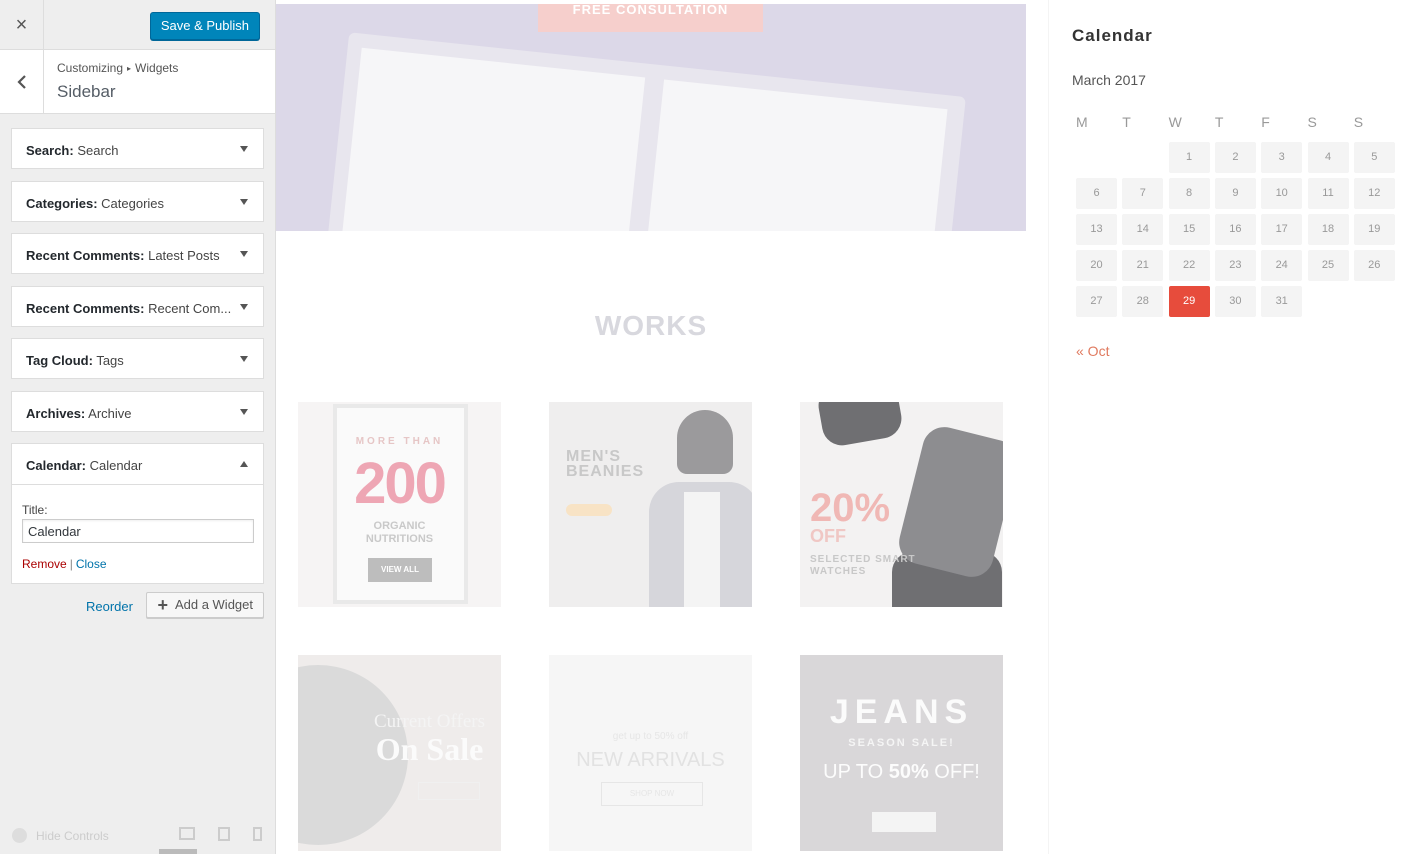 The height and width of the screenshot is (854, 1419). What do you see at coordinates (110, 360) in the screenshot?
I see `widget-title: Tags` at bounding box center [110, 360].